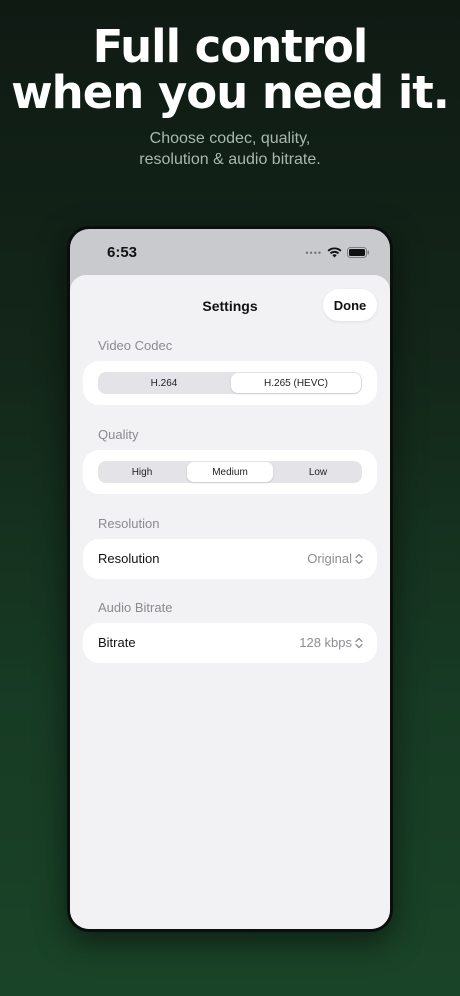  I want to click on quality-segmented-control: High Medium Low, so click(230, 472).